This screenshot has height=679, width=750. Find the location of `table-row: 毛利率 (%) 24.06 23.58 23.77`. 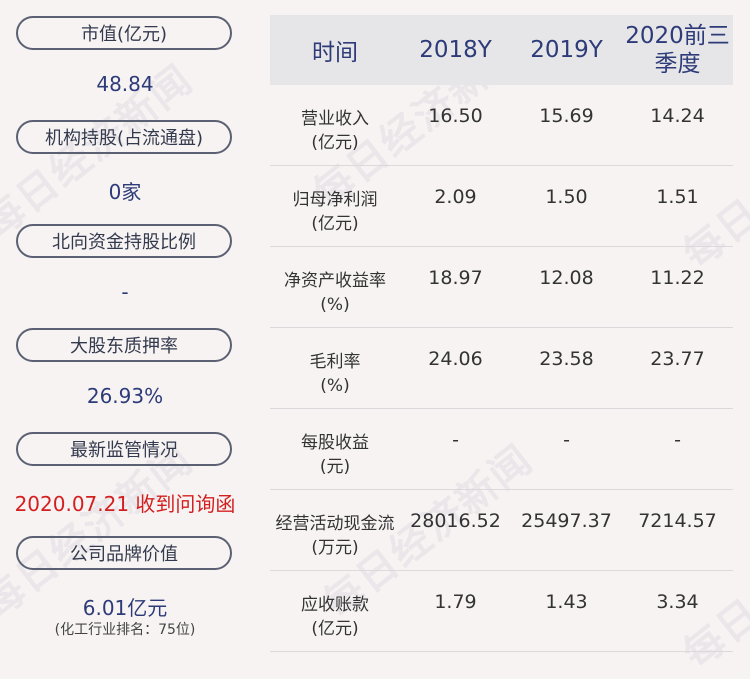

table-row: 毛利率 (%) 24.06 23.58 23.77 is located at coordinates (501, 368).